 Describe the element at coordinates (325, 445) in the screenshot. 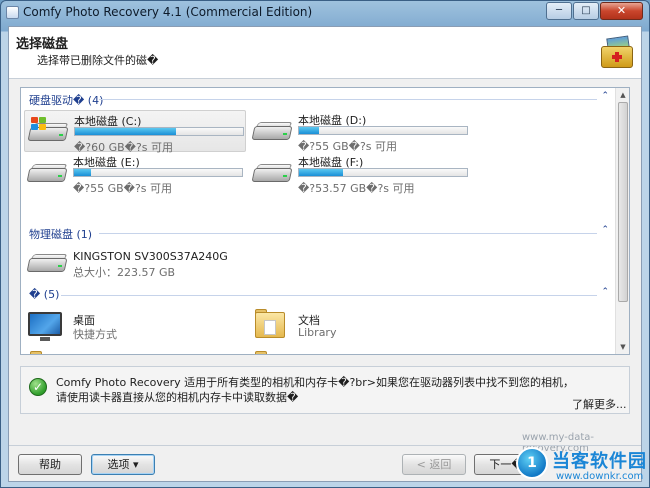

I see `footer-divider` at that location.